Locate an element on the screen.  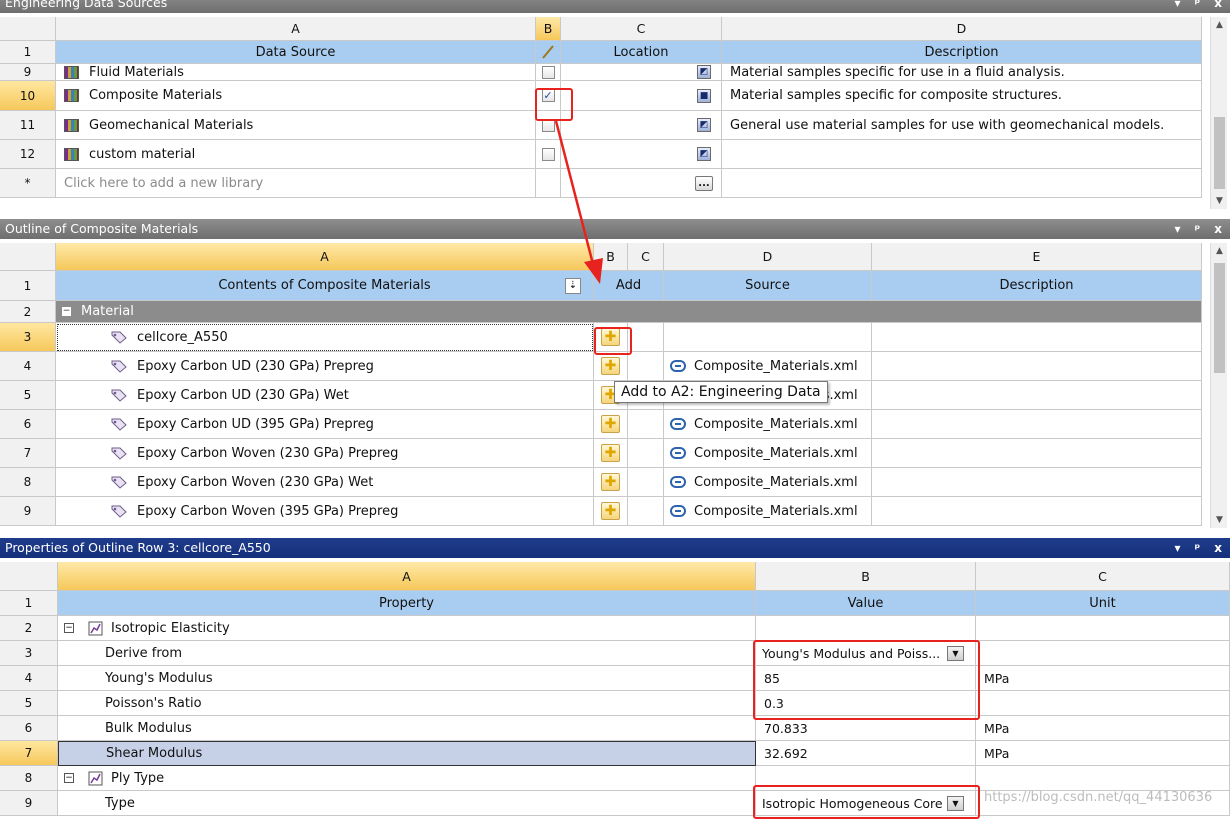
add-tooltip: Add to A2: Engineering Data is located at coordinates (721, 392).